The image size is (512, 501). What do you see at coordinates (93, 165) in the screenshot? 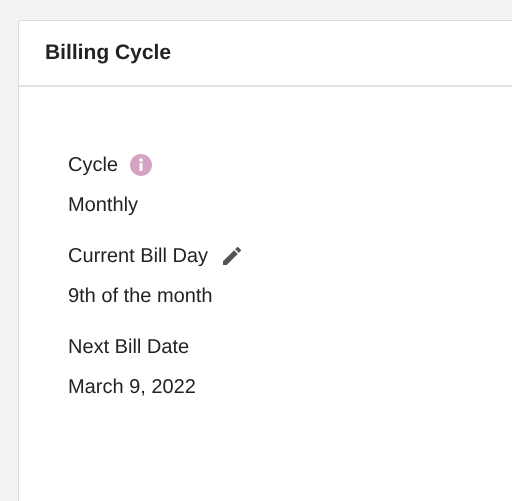
I see `field-label: Cycle` at bounding box center [93, 165].